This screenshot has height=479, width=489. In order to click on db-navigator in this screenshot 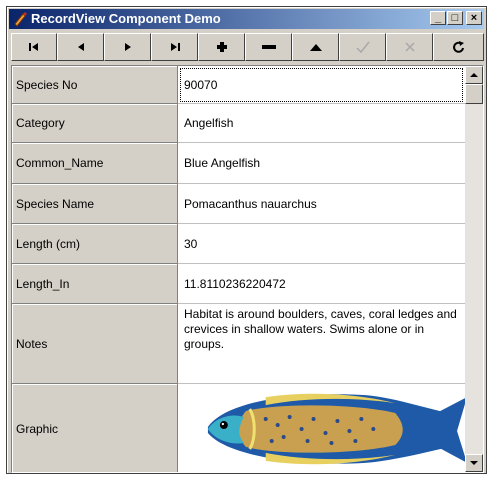, I will do `click(247, 47)`.